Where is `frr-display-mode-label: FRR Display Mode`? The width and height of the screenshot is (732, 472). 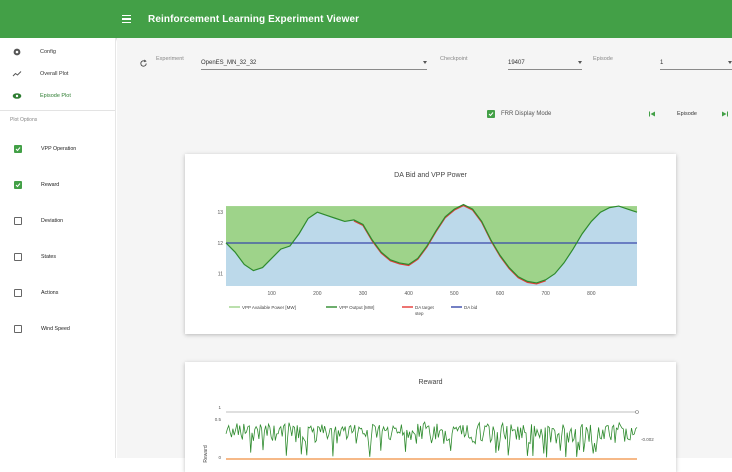 frr-display-mode-label: FRR Display Mode is located at coordinates (526, 114).